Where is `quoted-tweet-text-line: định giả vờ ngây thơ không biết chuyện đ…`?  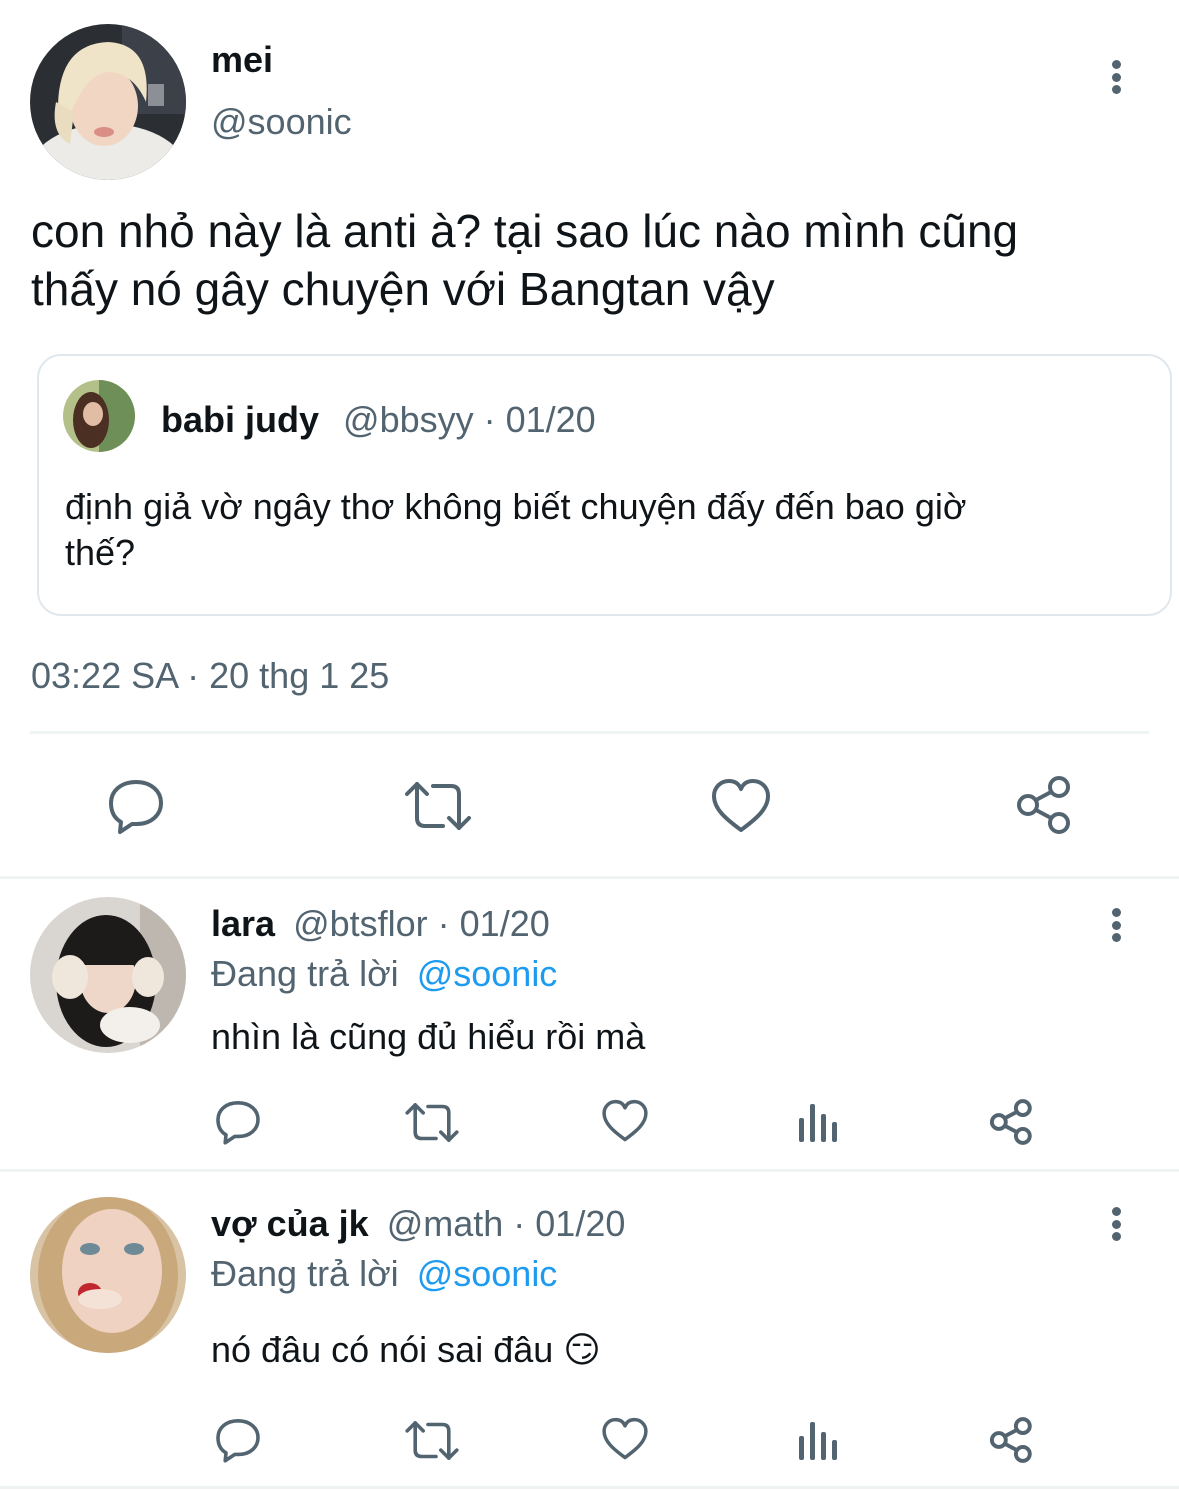
quoted-tweet-text-line: định giả vờ ngây thơ không biết chuyện đ… is located at coordinates (516, 506).